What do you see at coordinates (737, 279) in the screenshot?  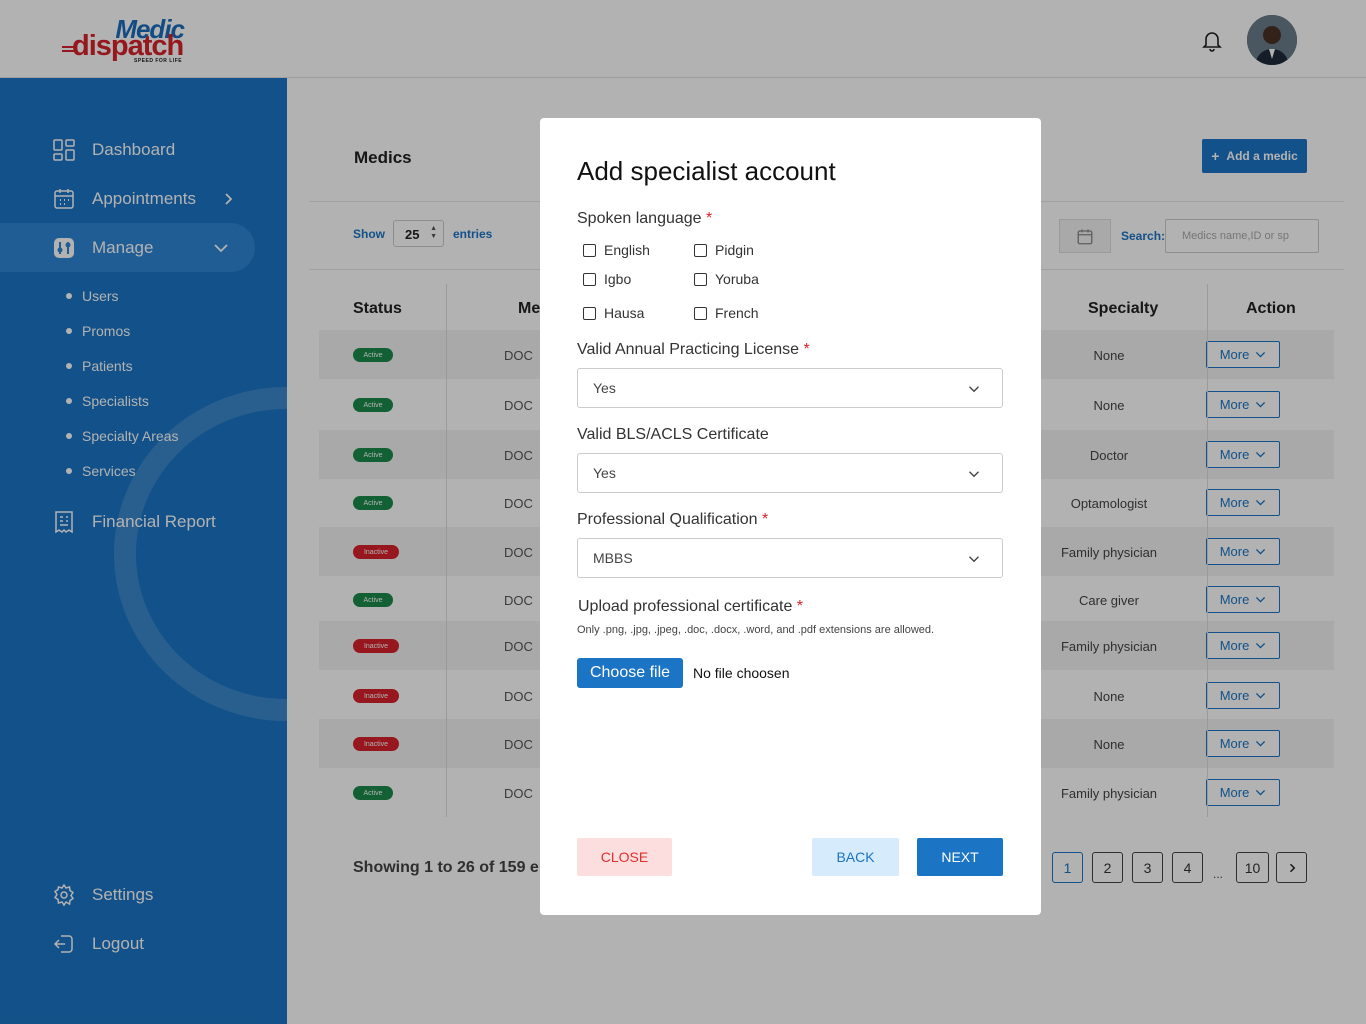 I see `checkbox-label: Yoruba` at bounding box center [737, 279].